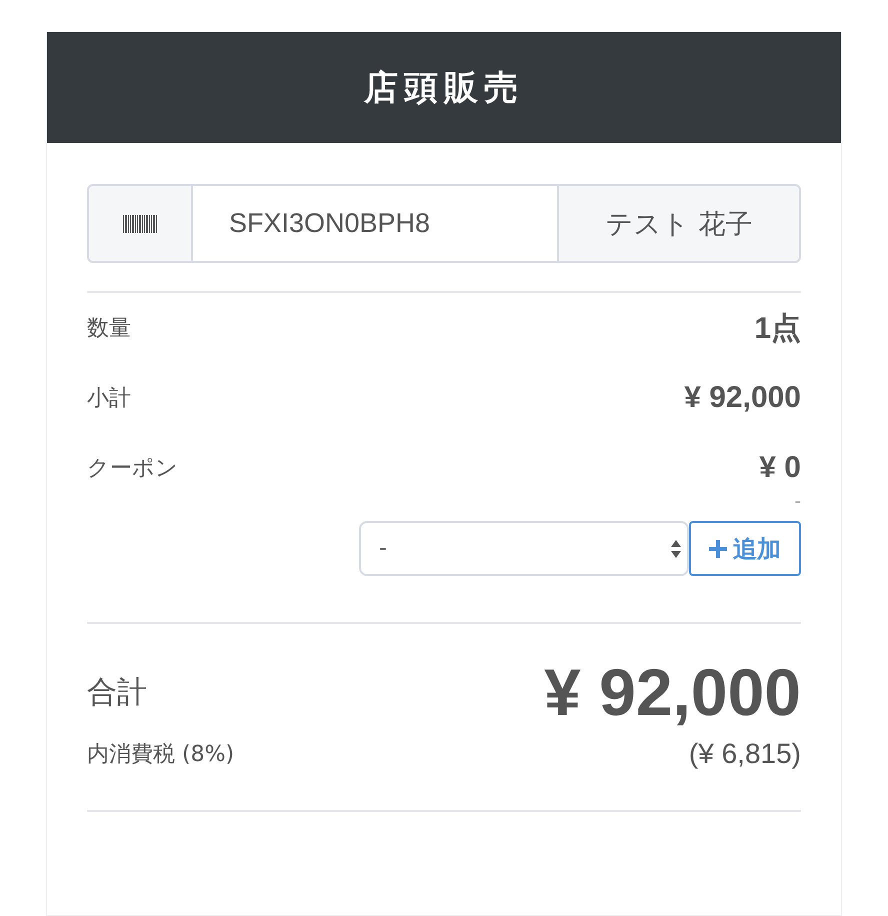 The width and height of the screenshot is (888, 916). Describe the element at coordinates (524, 548) in the screenshot. I see `coupon-select: -` at that location.